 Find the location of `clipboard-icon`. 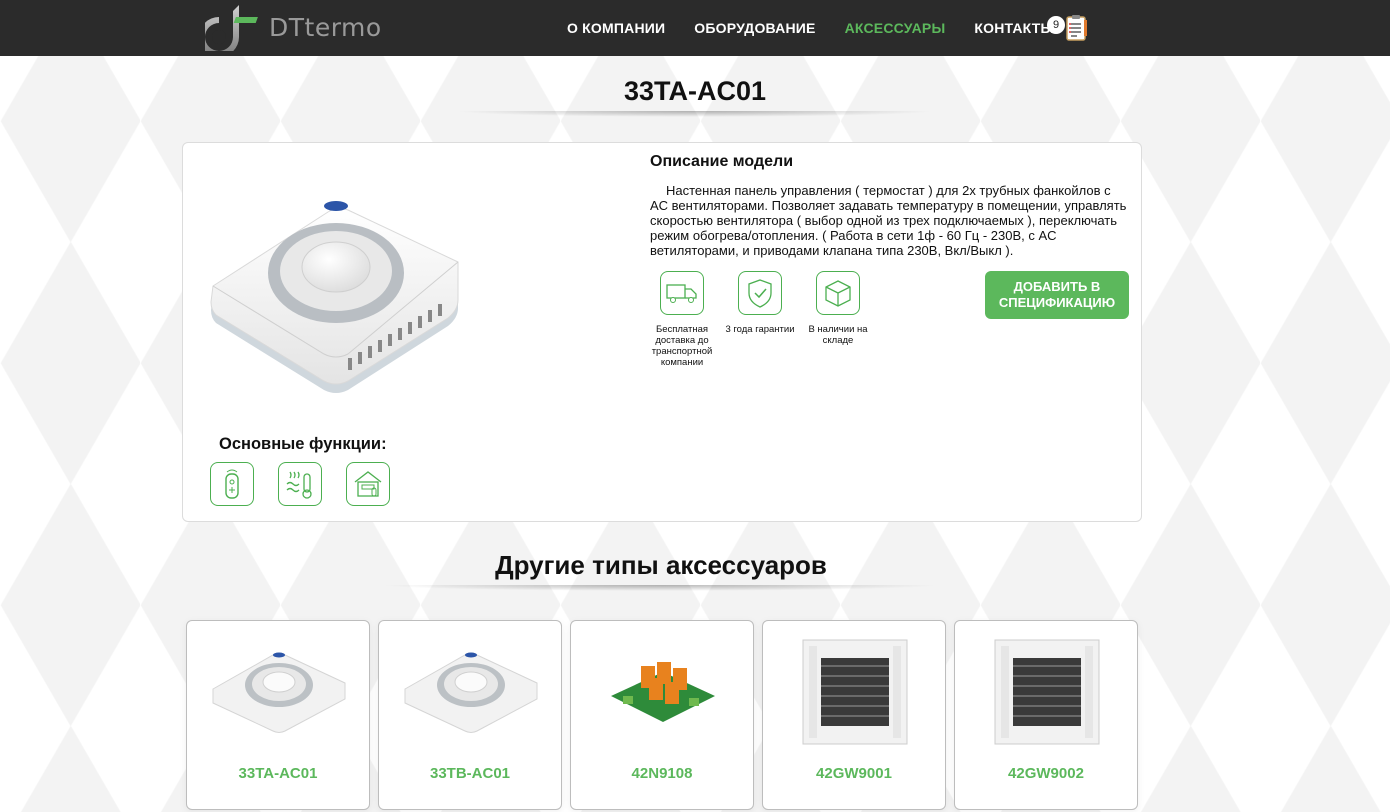

clipboard-icon is located at coordinates (1076, 28).